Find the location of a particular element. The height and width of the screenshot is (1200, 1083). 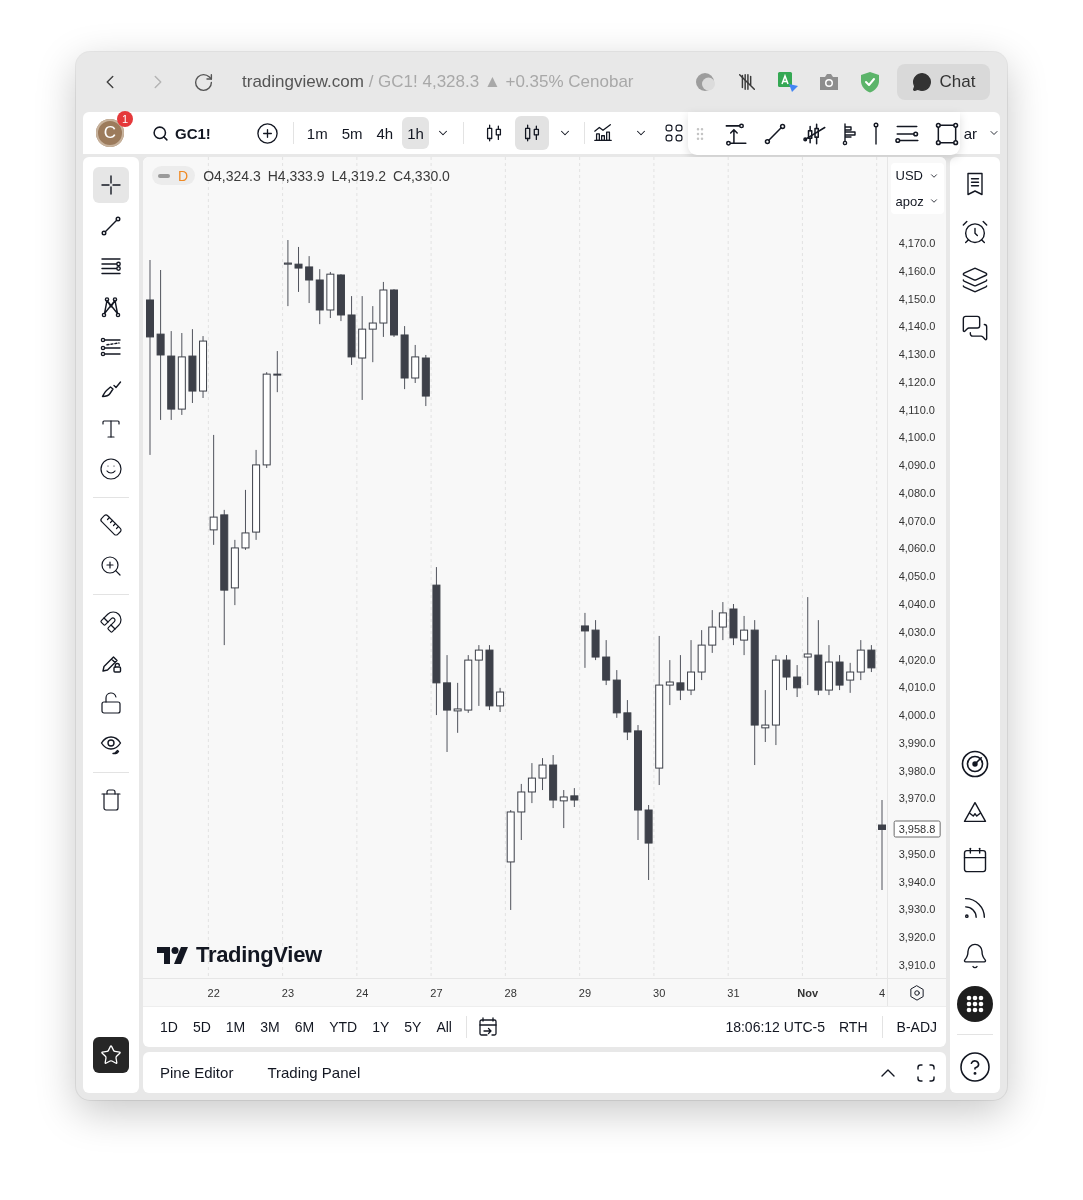

help-icon is located at coordinates (975, 1067).